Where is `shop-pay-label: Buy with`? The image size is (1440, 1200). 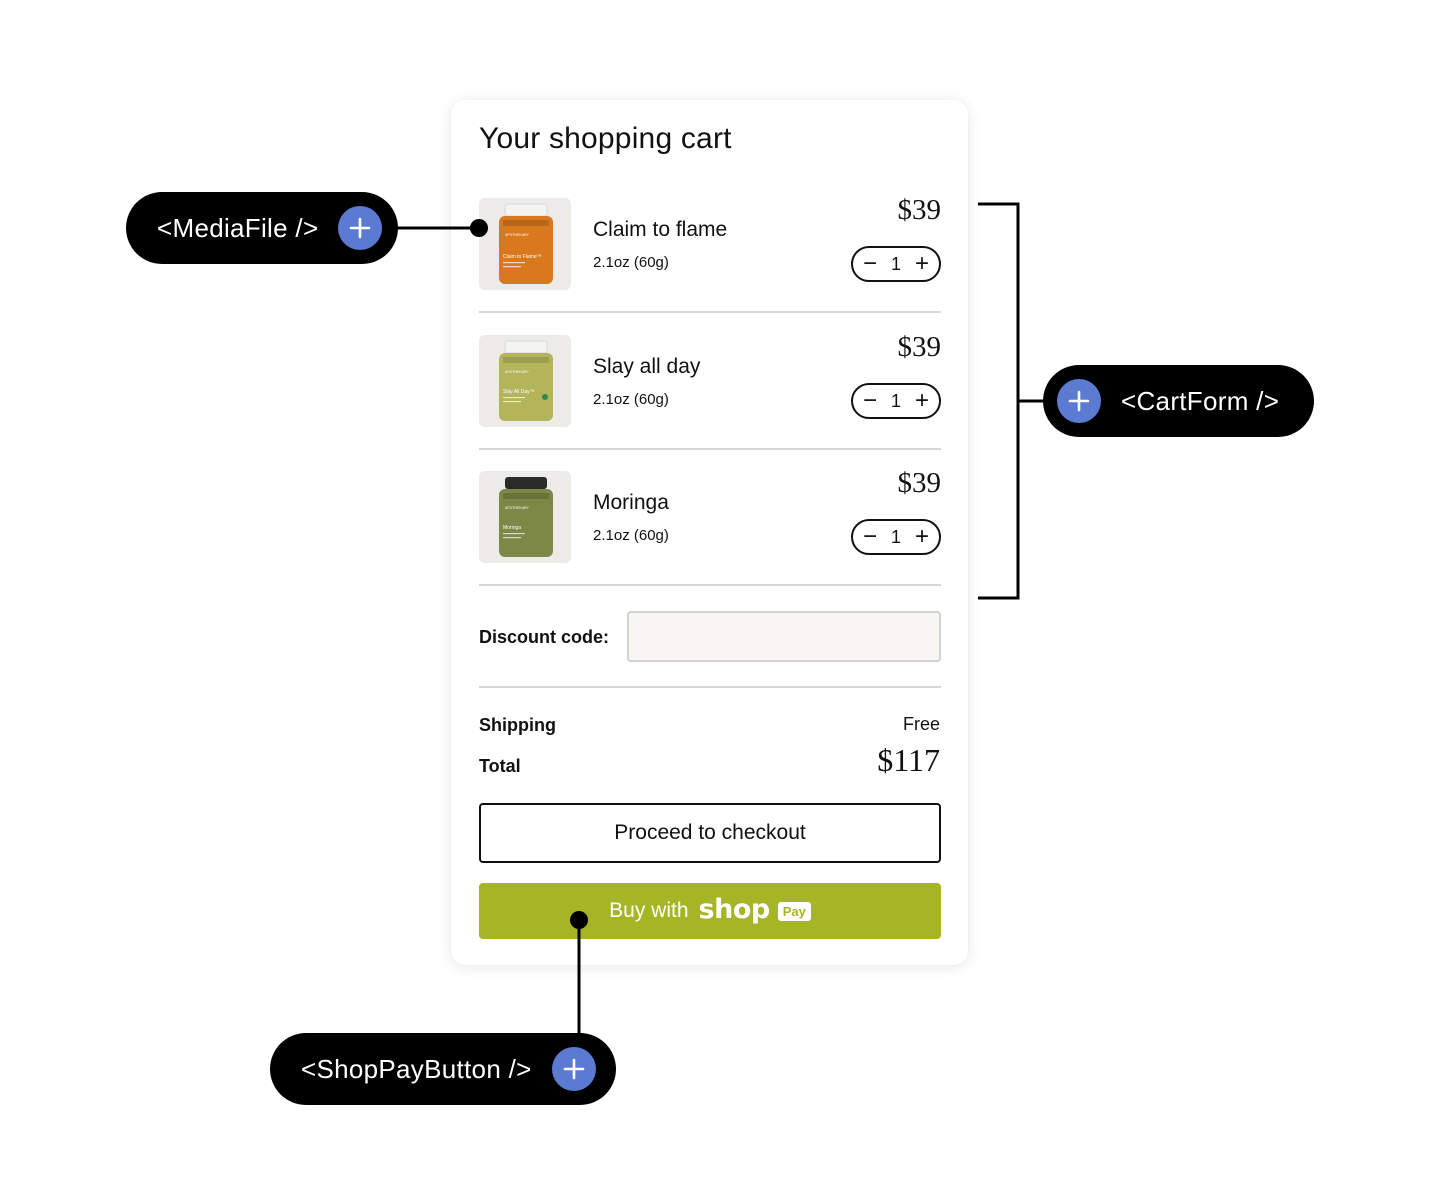 shop-pay-label: Buy with is located at coordinates (649, 910).